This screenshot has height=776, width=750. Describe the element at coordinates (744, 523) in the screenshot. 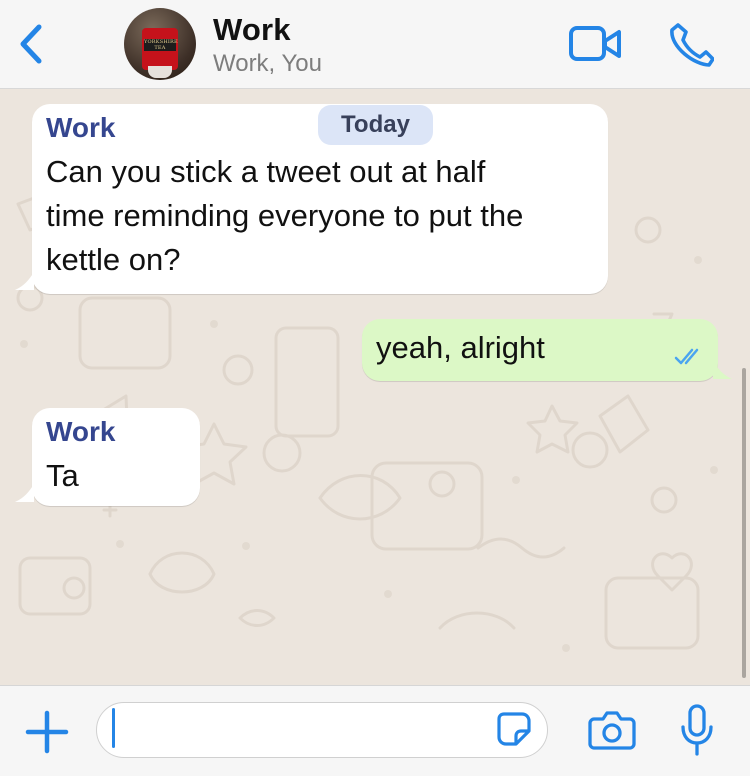

I see `chat-scrollbar` at that location.